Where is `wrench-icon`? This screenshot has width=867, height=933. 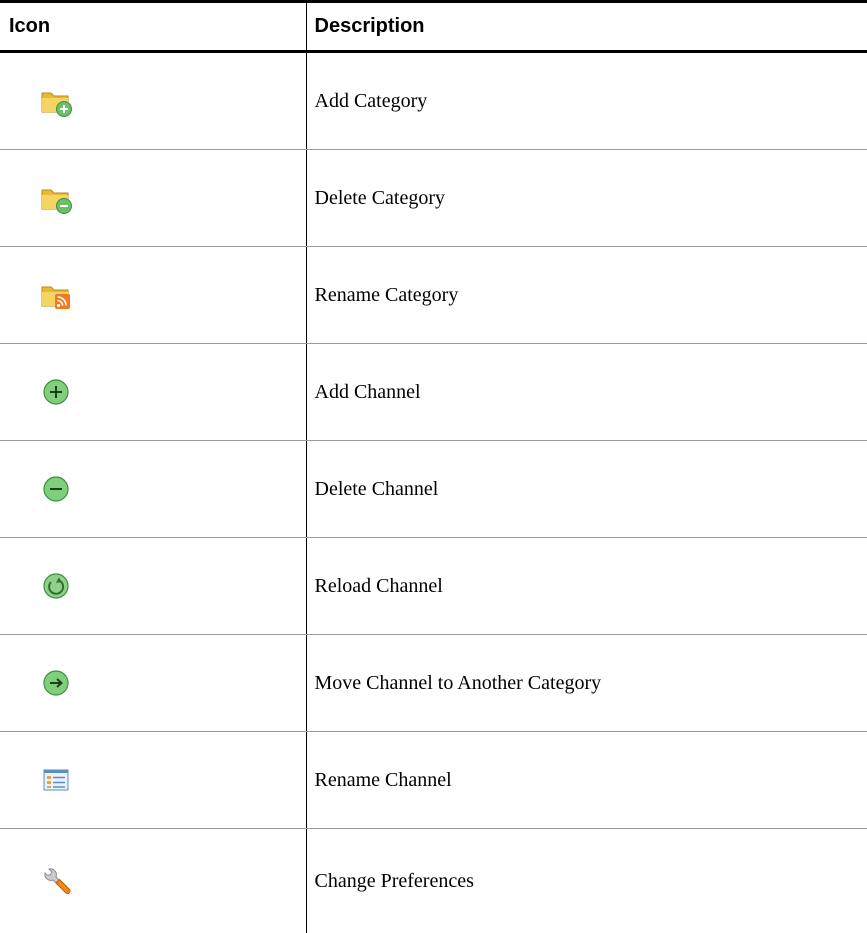 wrench-icon is located at coordinates (56, 881).